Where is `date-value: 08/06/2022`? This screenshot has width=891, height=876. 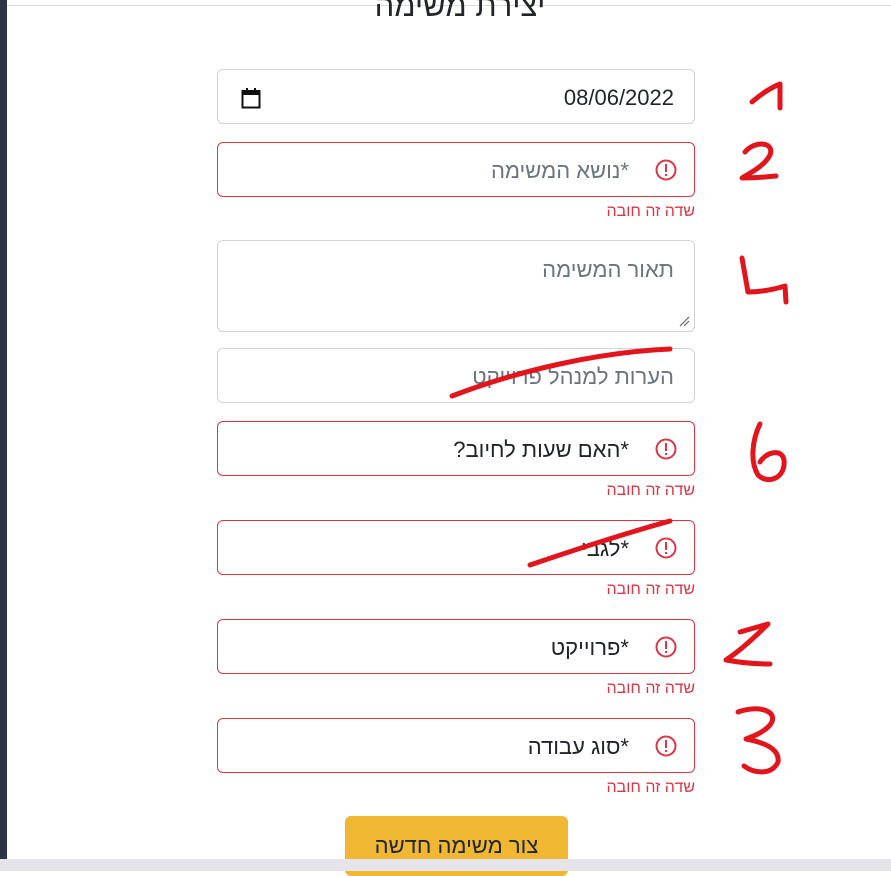 date-value: 08/06/2022 is located at coordinates (618, 97).